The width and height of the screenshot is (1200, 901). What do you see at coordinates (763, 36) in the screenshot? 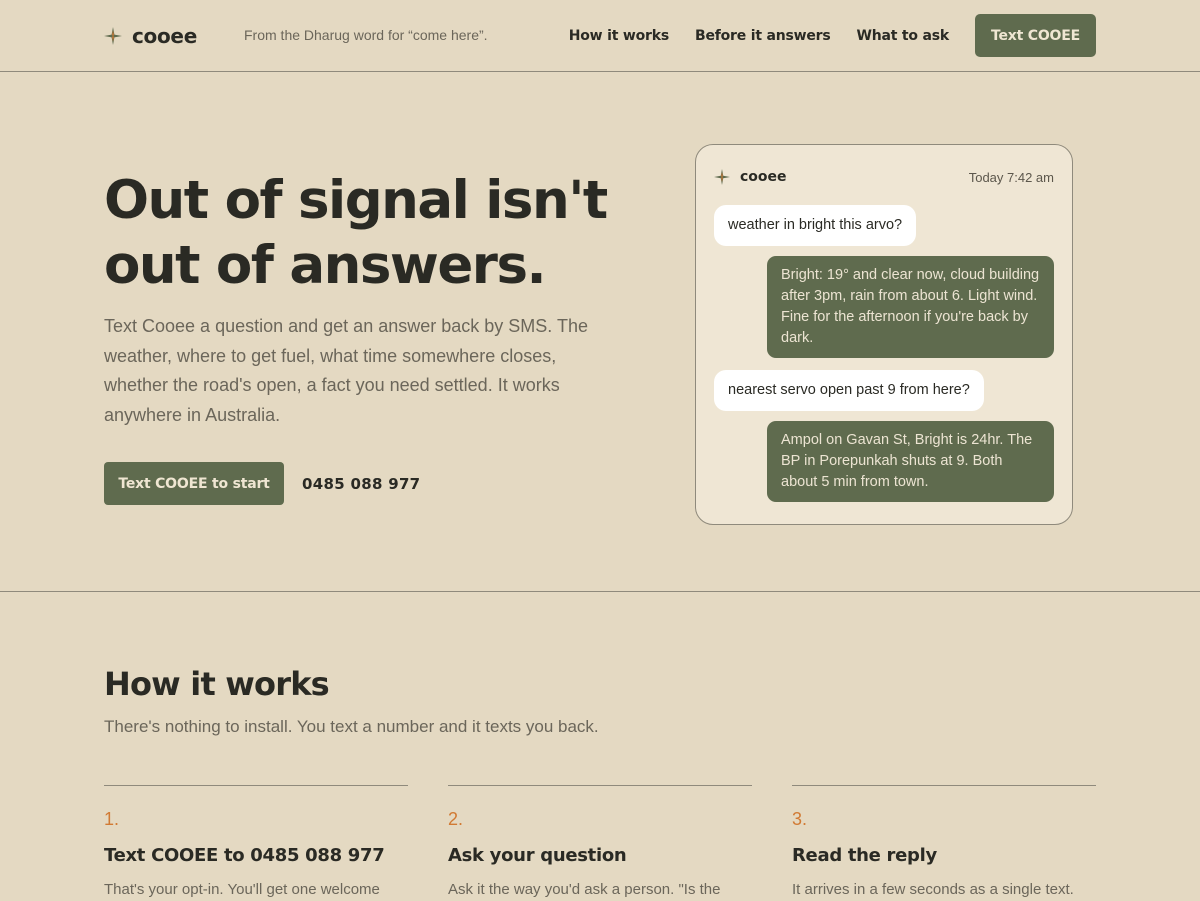
I see `nav-link-before-it-answers: Before it answers` at bounding box center [763, 36].